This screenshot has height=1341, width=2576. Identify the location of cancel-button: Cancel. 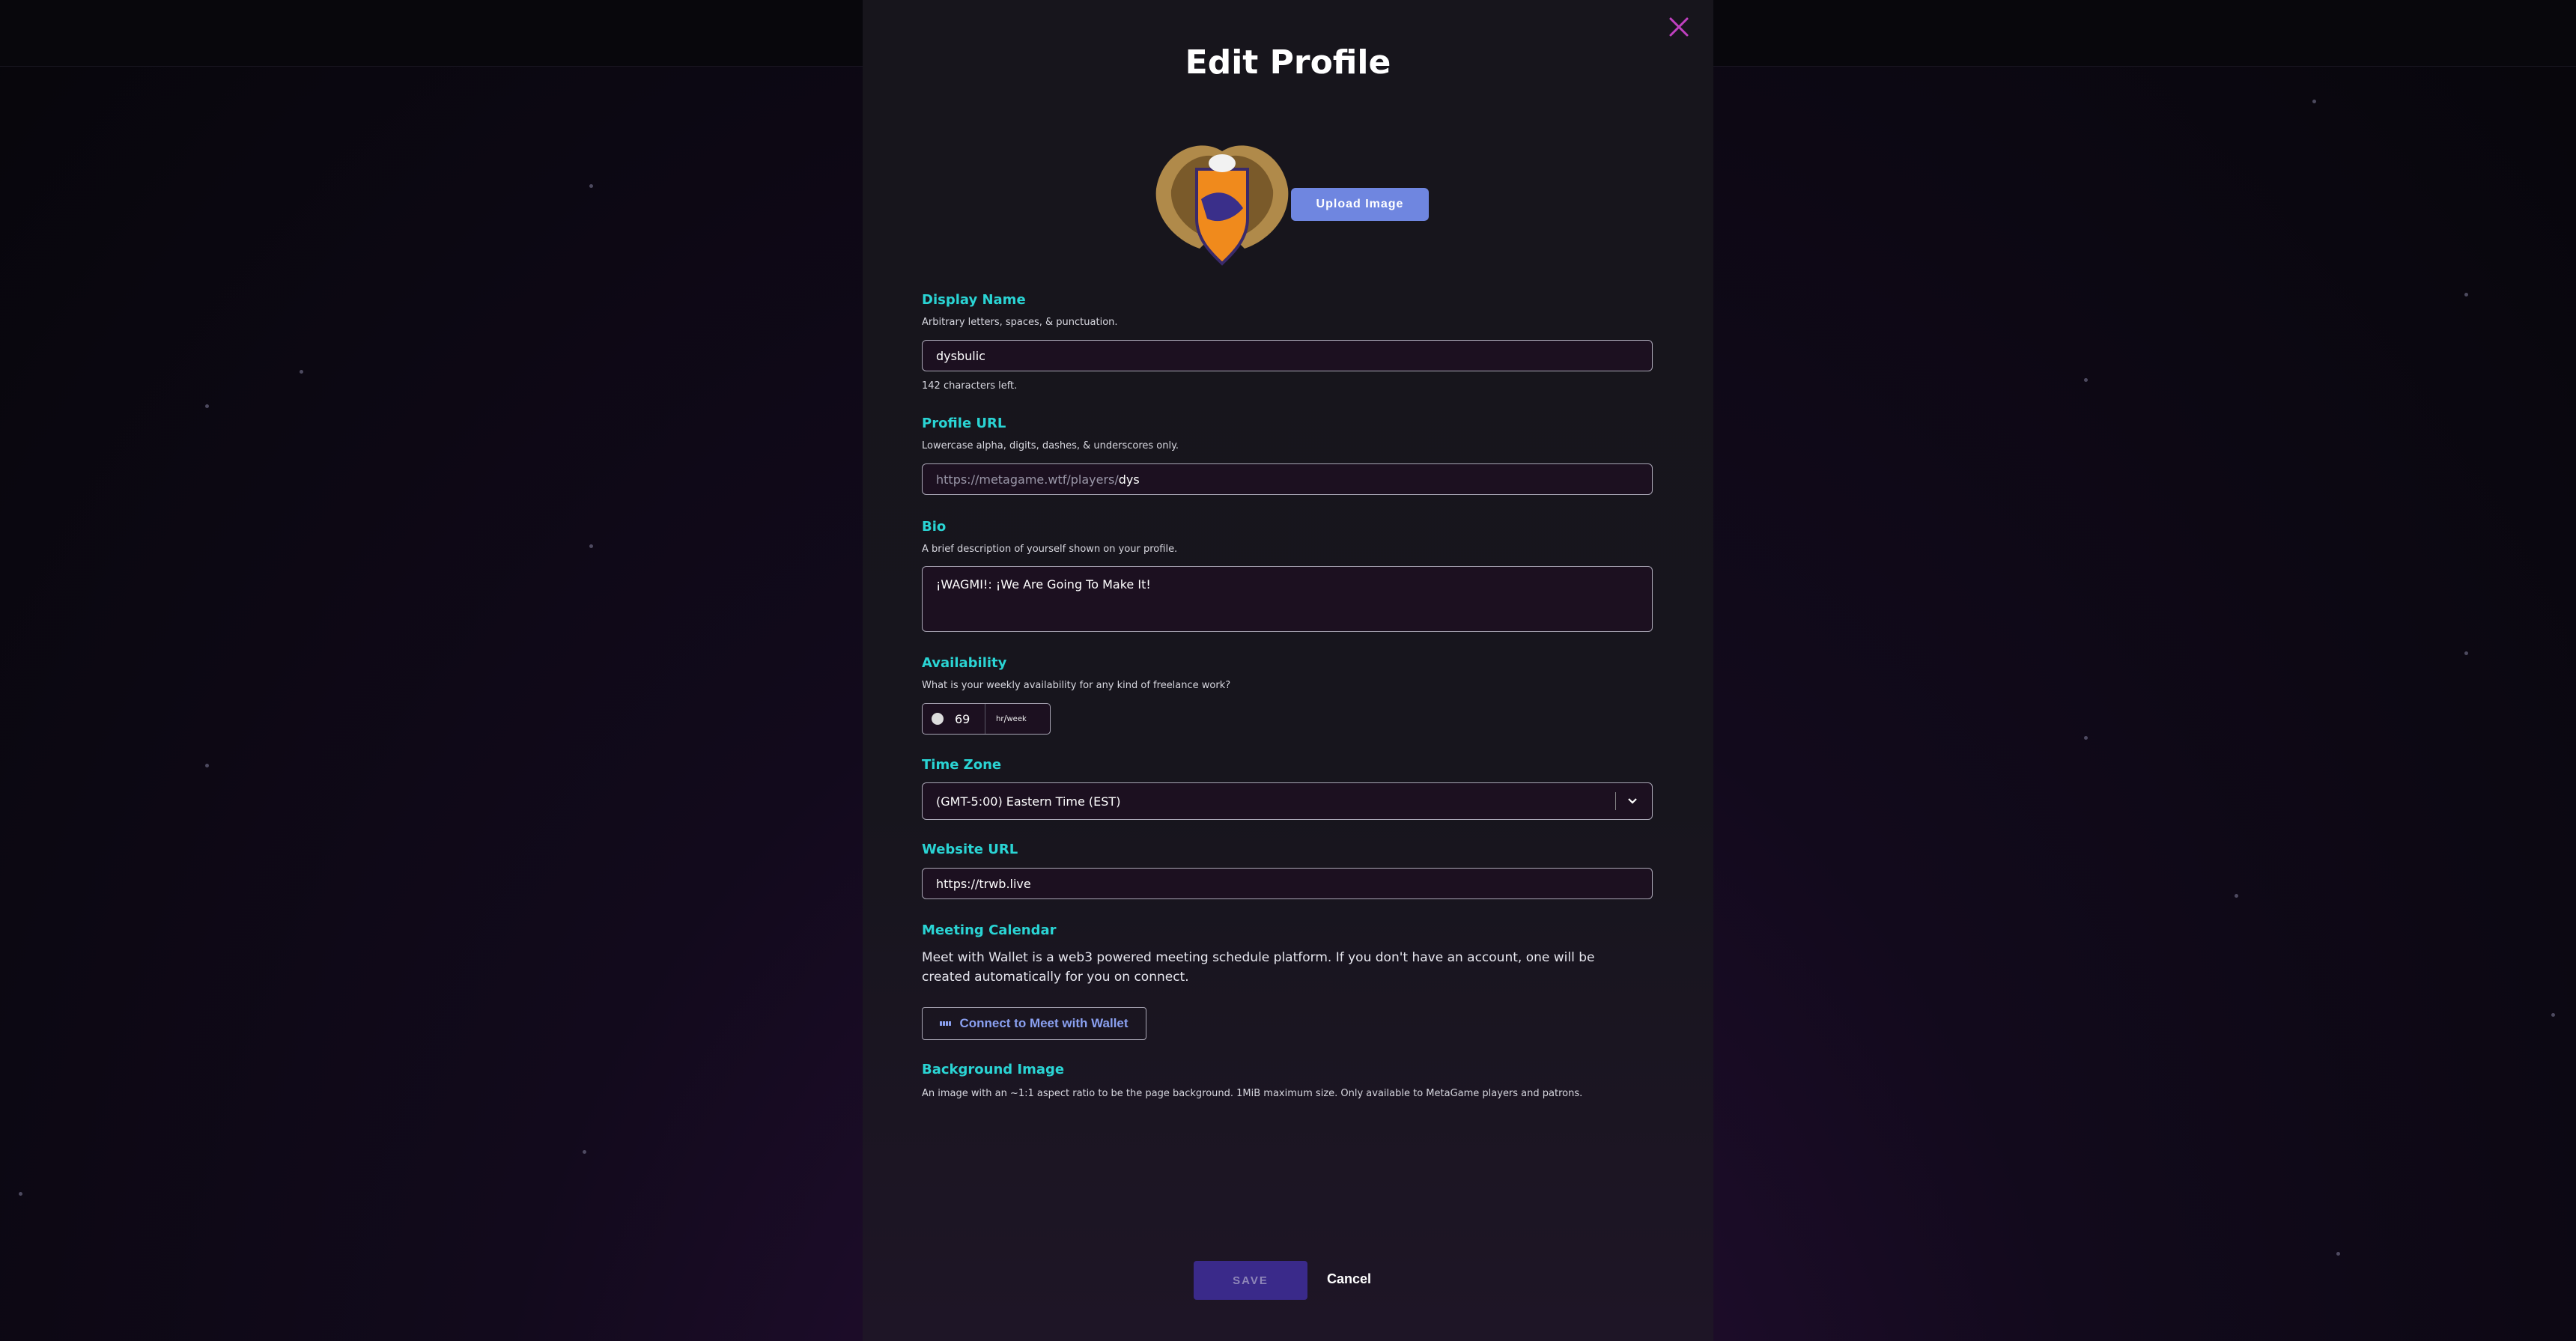
(1349, 1279).